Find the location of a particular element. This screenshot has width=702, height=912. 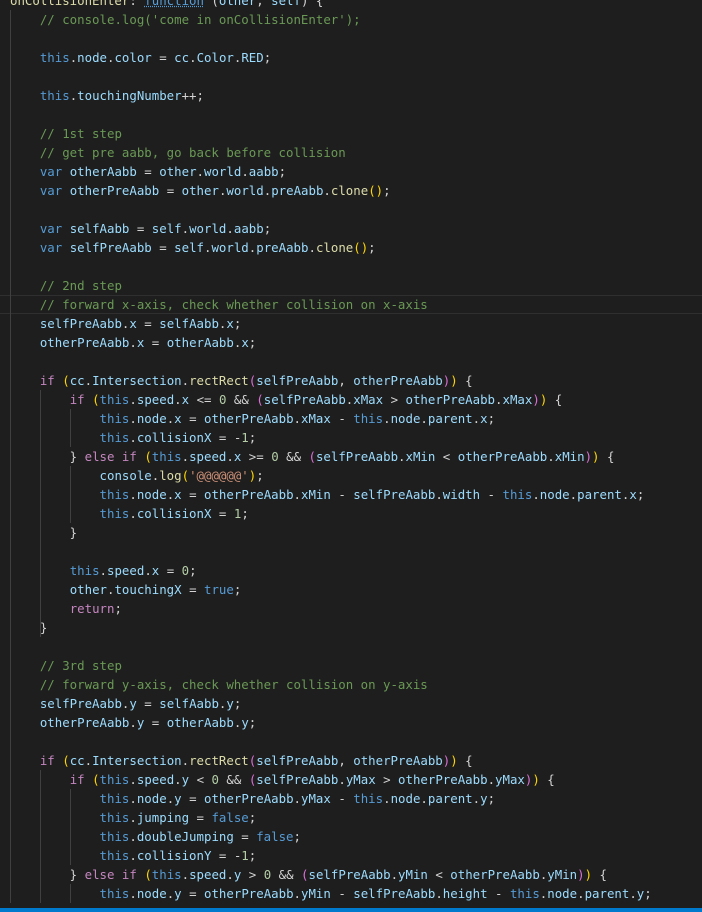

code-line: selfPreAabb.x = selfAabb.x; is located at coordinates (356, 323).